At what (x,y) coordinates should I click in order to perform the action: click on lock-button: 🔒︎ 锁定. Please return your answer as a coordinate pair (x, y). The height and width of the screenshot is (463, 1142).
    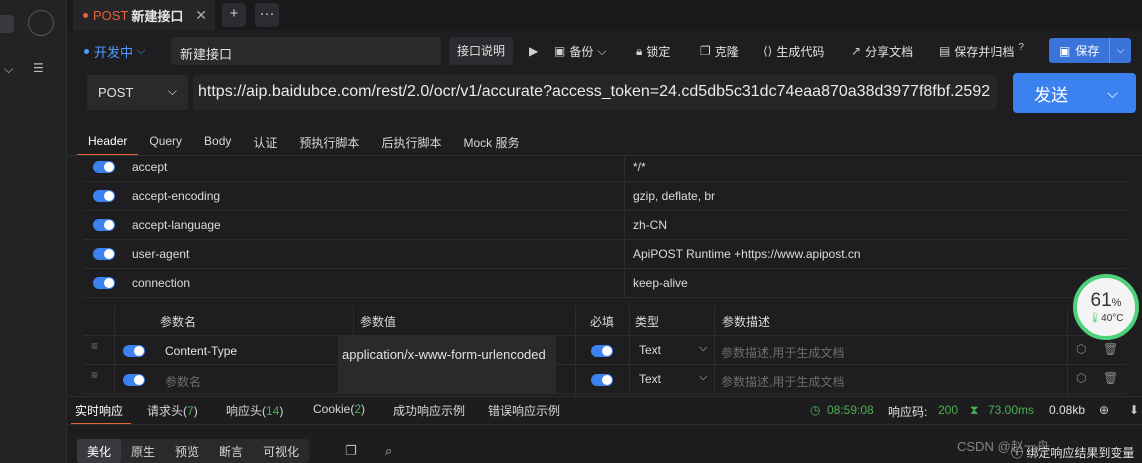
    Looking at the image, I should click on (653, 51).